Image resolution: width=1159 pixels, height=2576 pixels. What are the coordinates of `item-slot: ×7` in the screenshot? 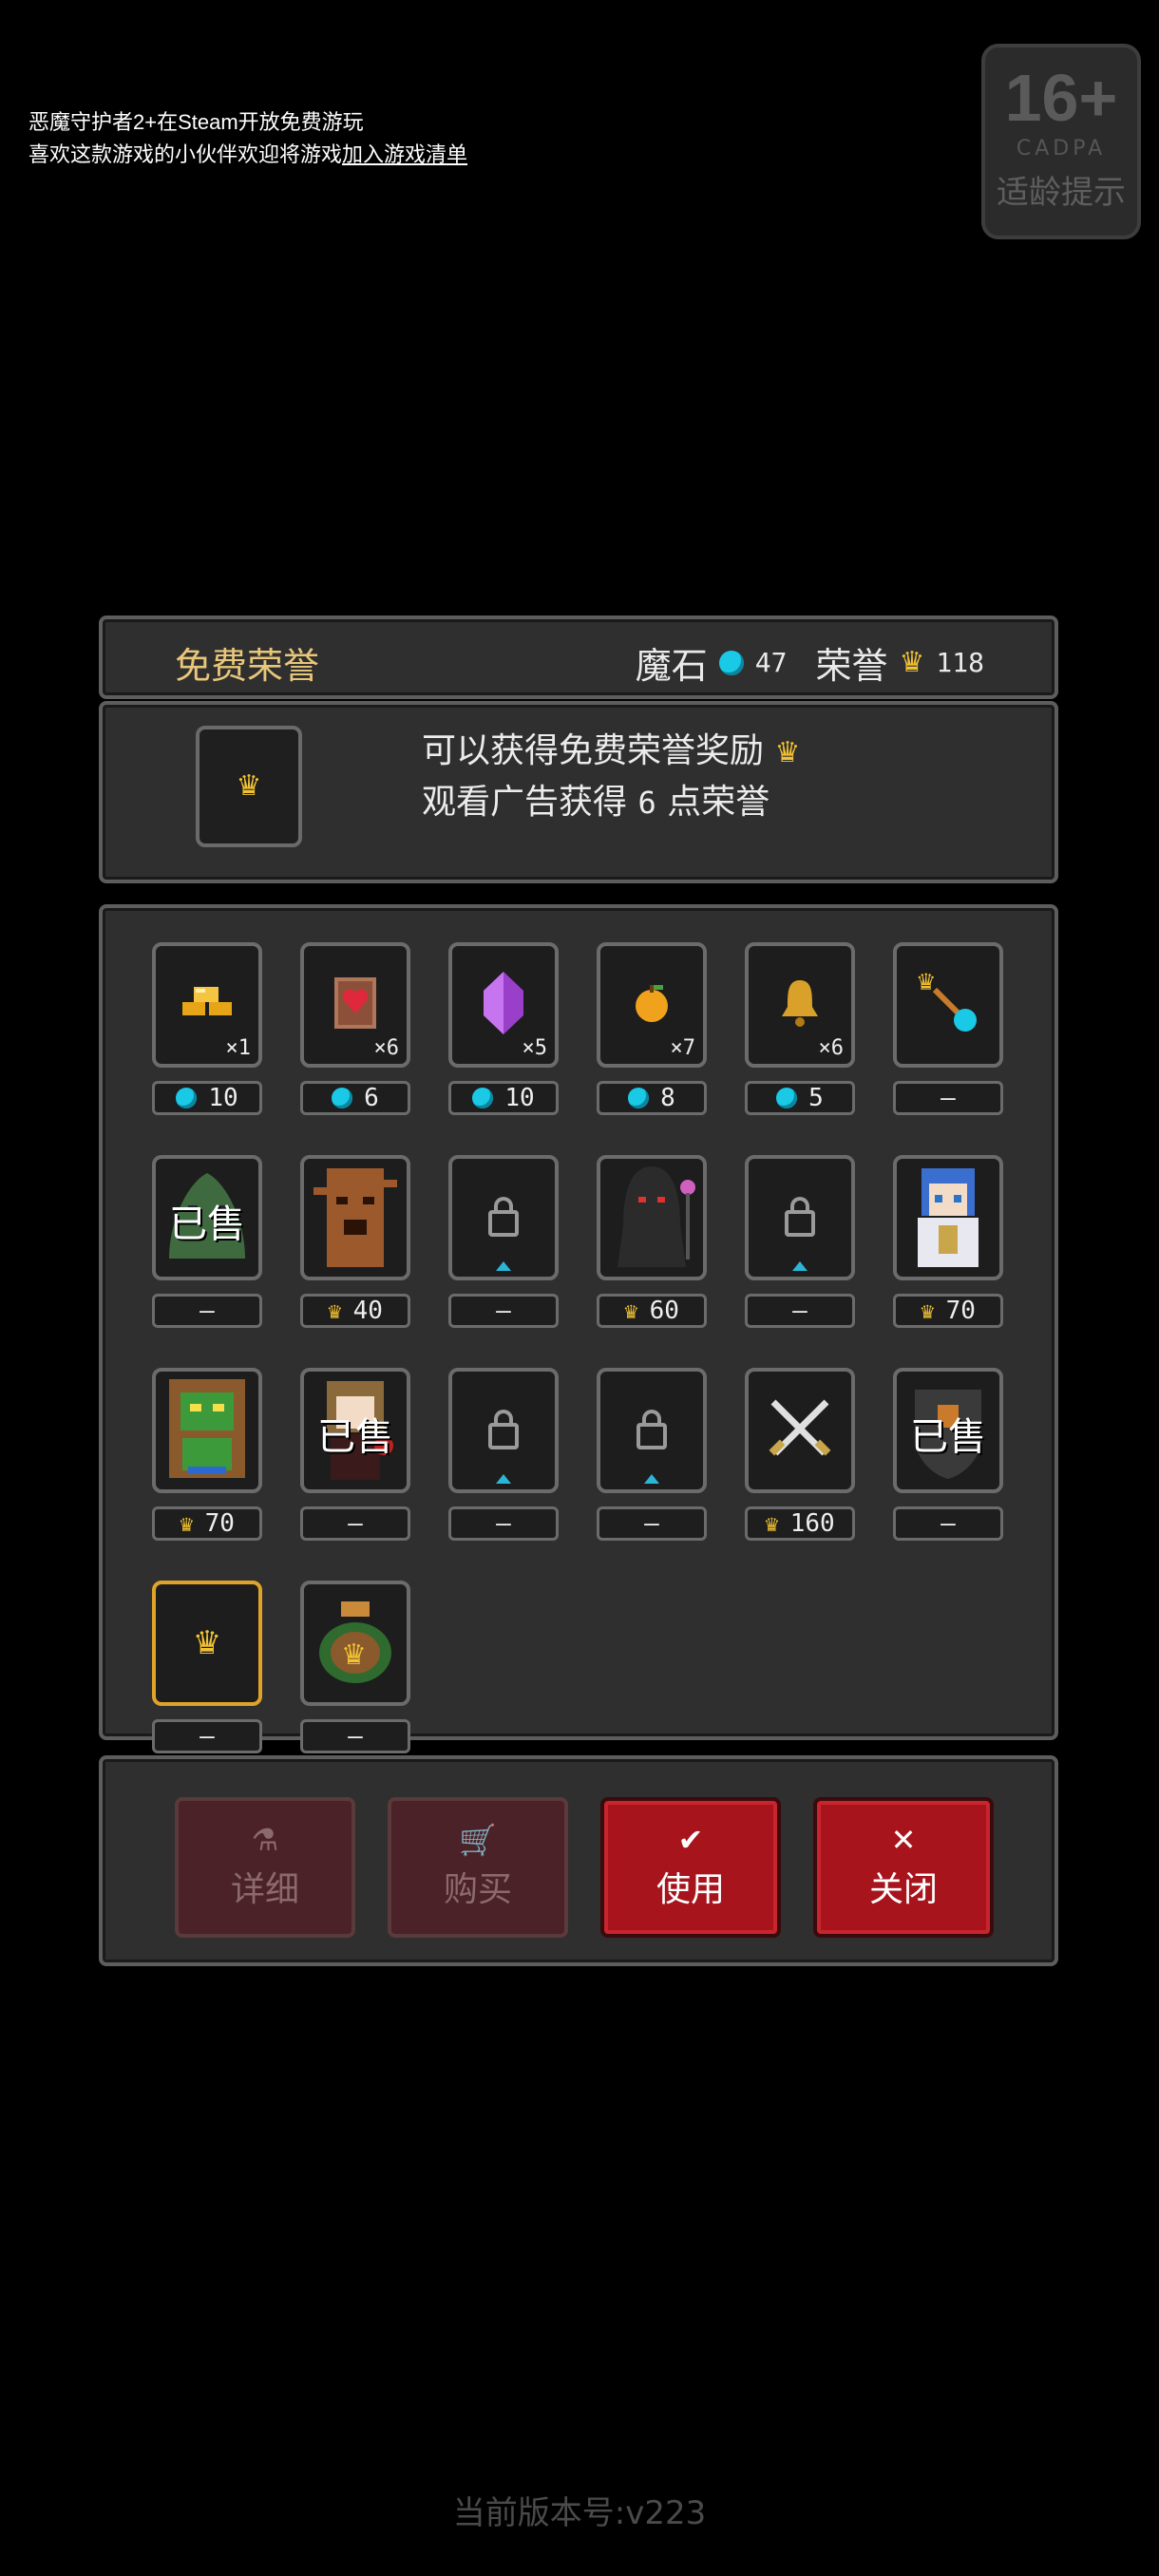 It's located at (652, 1005).